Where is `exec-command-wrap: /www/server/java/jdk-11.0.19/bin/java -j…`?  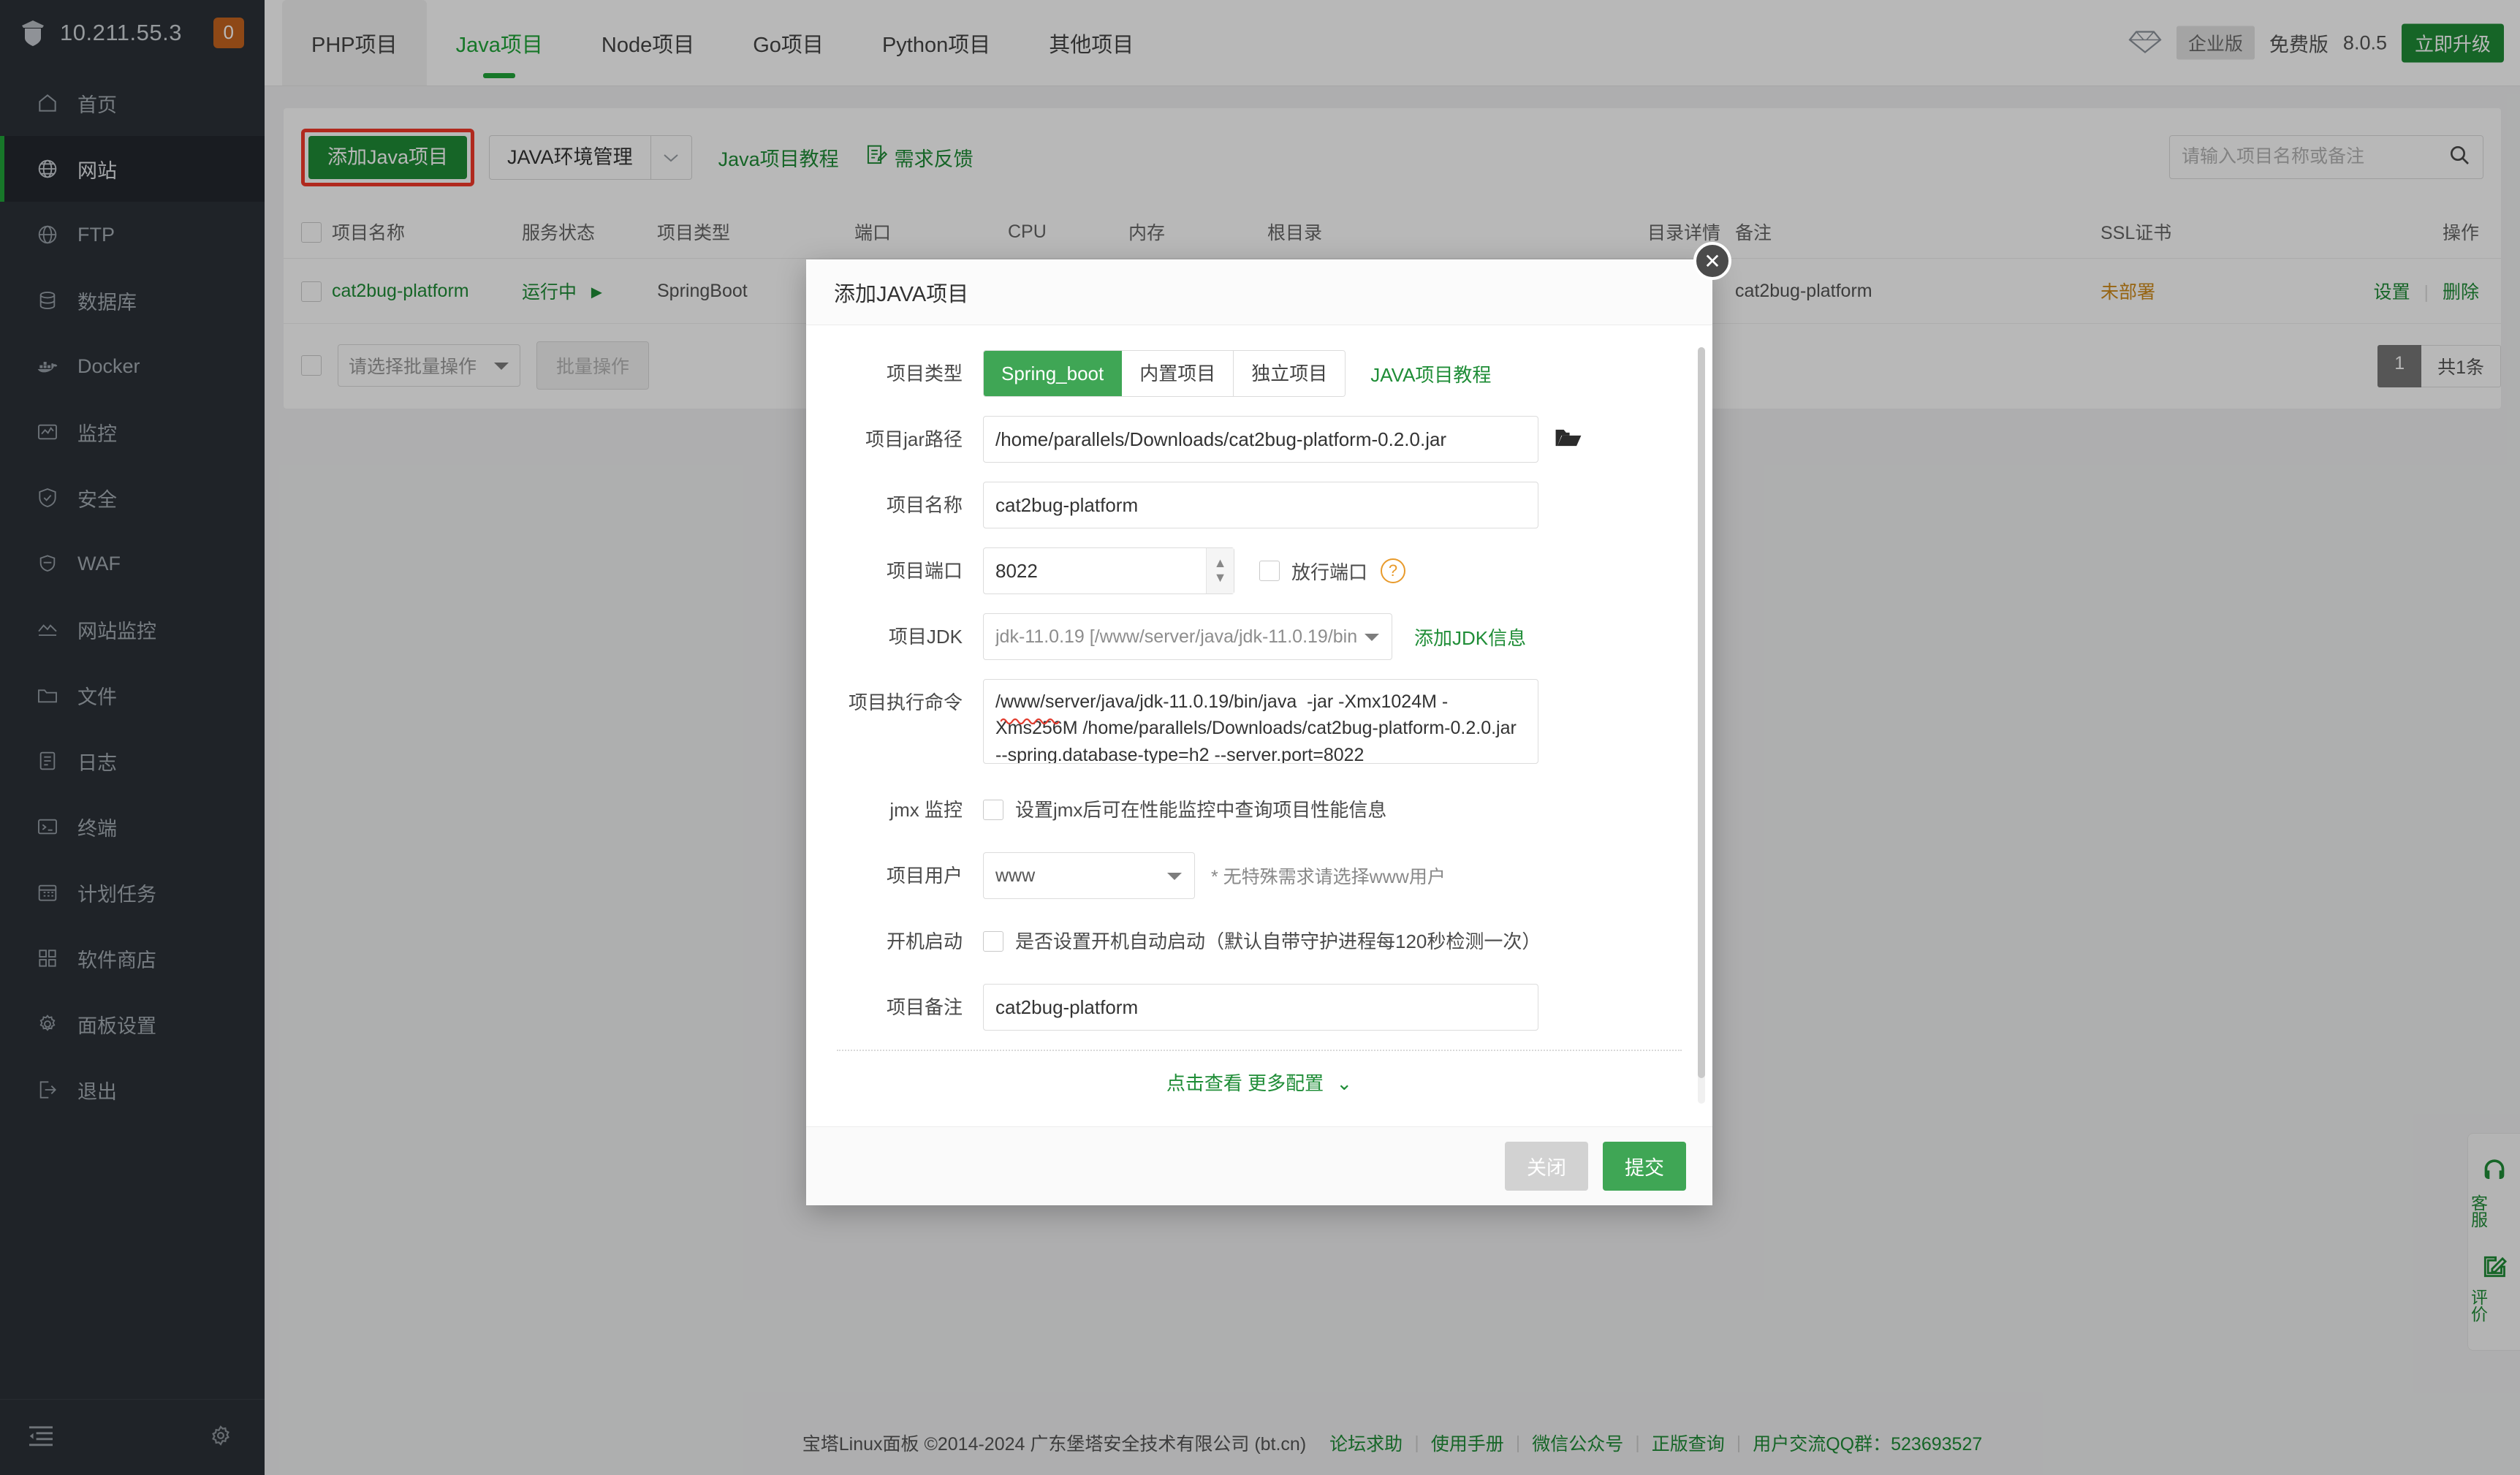
exec-command-wrap: /www/server/java/jdk-11.0.19/bin/java -j… is located at coordinates (1260, 723).